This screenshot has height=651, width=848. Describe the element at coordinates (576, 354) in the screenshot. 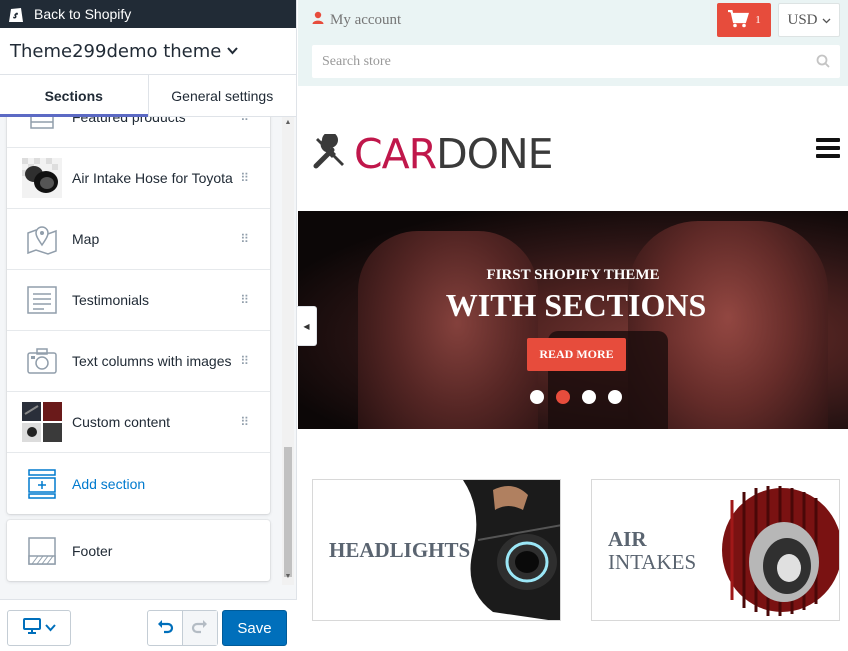

I see `read-more-button: READ MORE` at that location.